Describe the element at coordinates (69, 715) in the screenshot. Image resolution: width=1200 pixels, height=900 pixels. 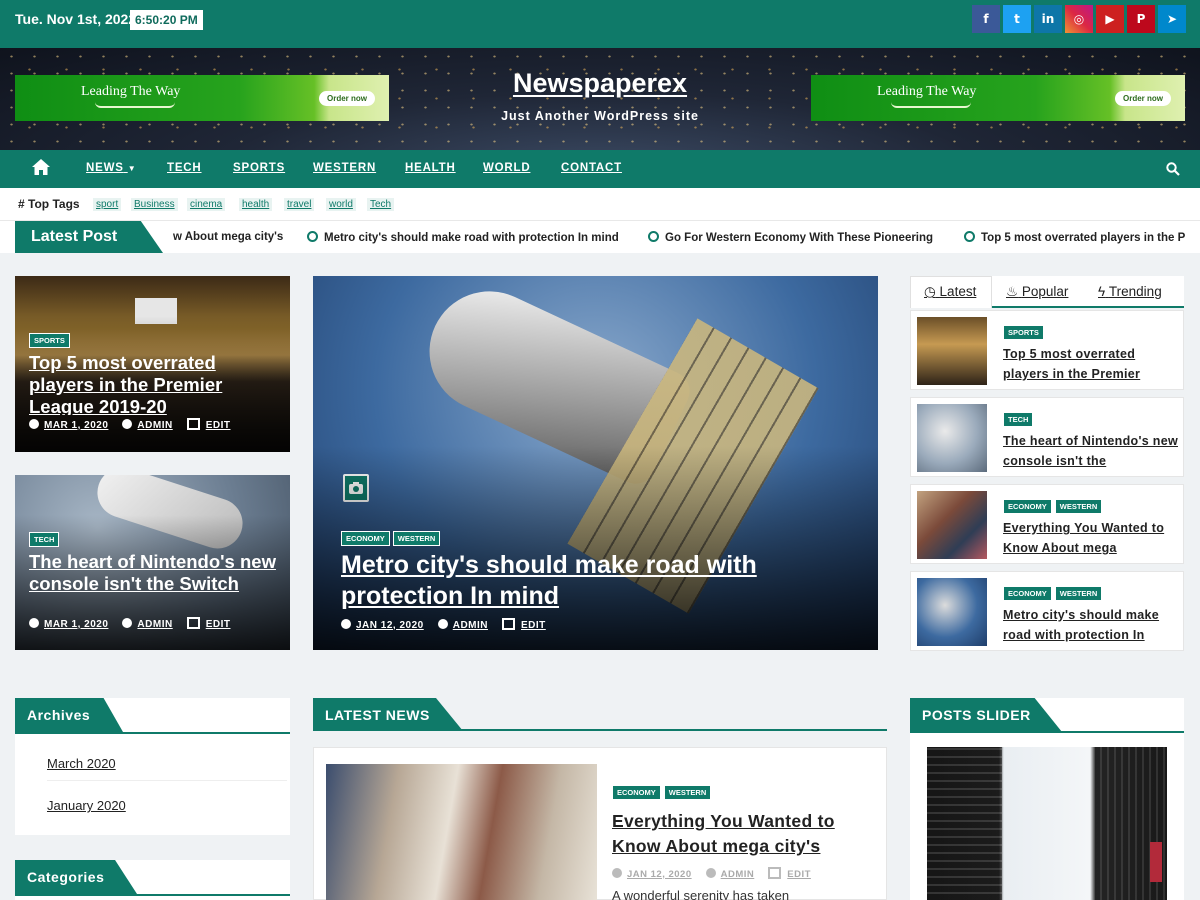
I see `archives-title: Archives` at that location.